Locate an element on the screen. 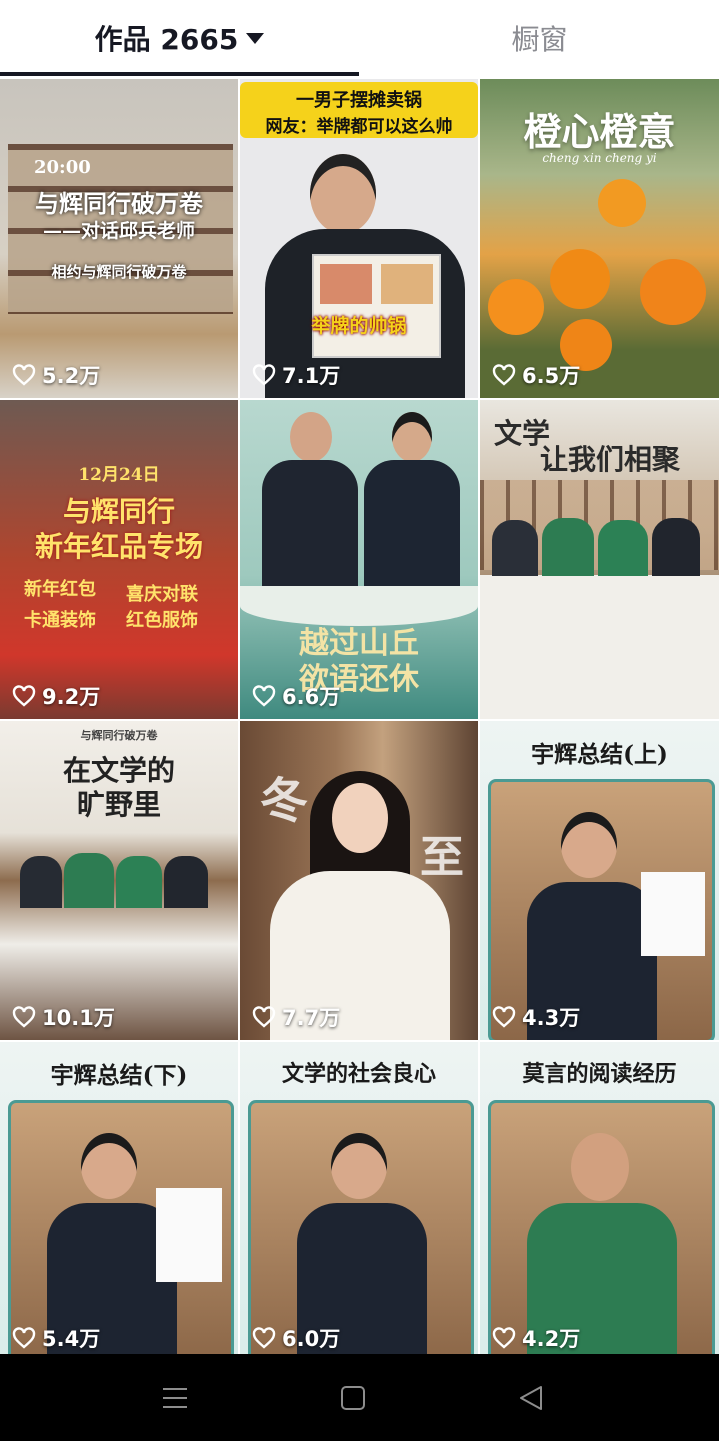 The width and height of the screenshot is (719, 1441). tab-showcase-label: 橱窗 is located at coordinates (539, 39).